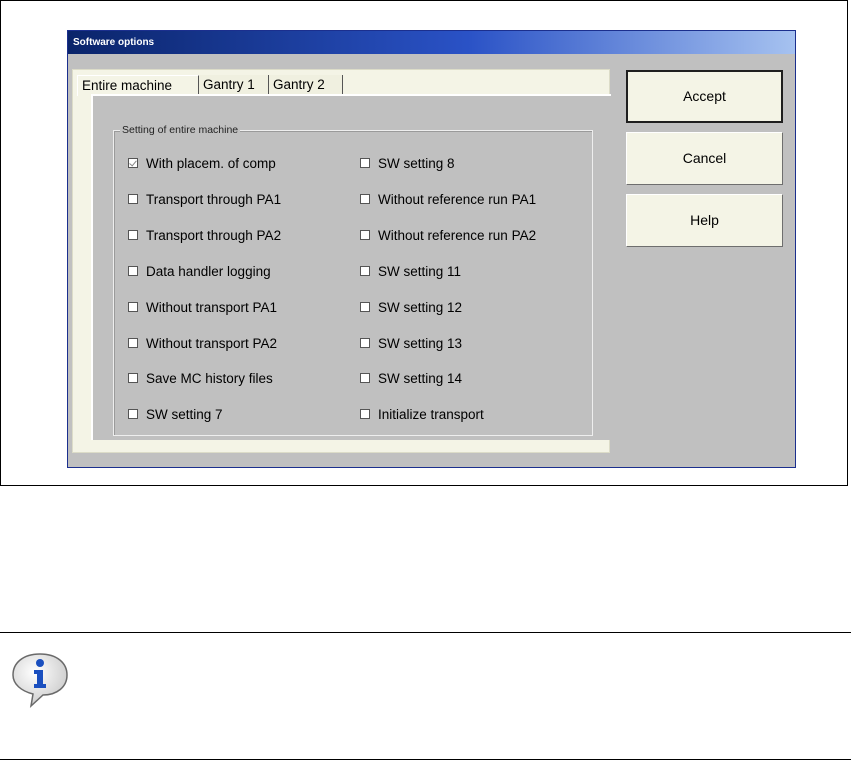 This screenshot has width=851, height=761. Describe the element at coordinates (431, 42) in the screenshot. I see `dialog-title: Software options` at that location.